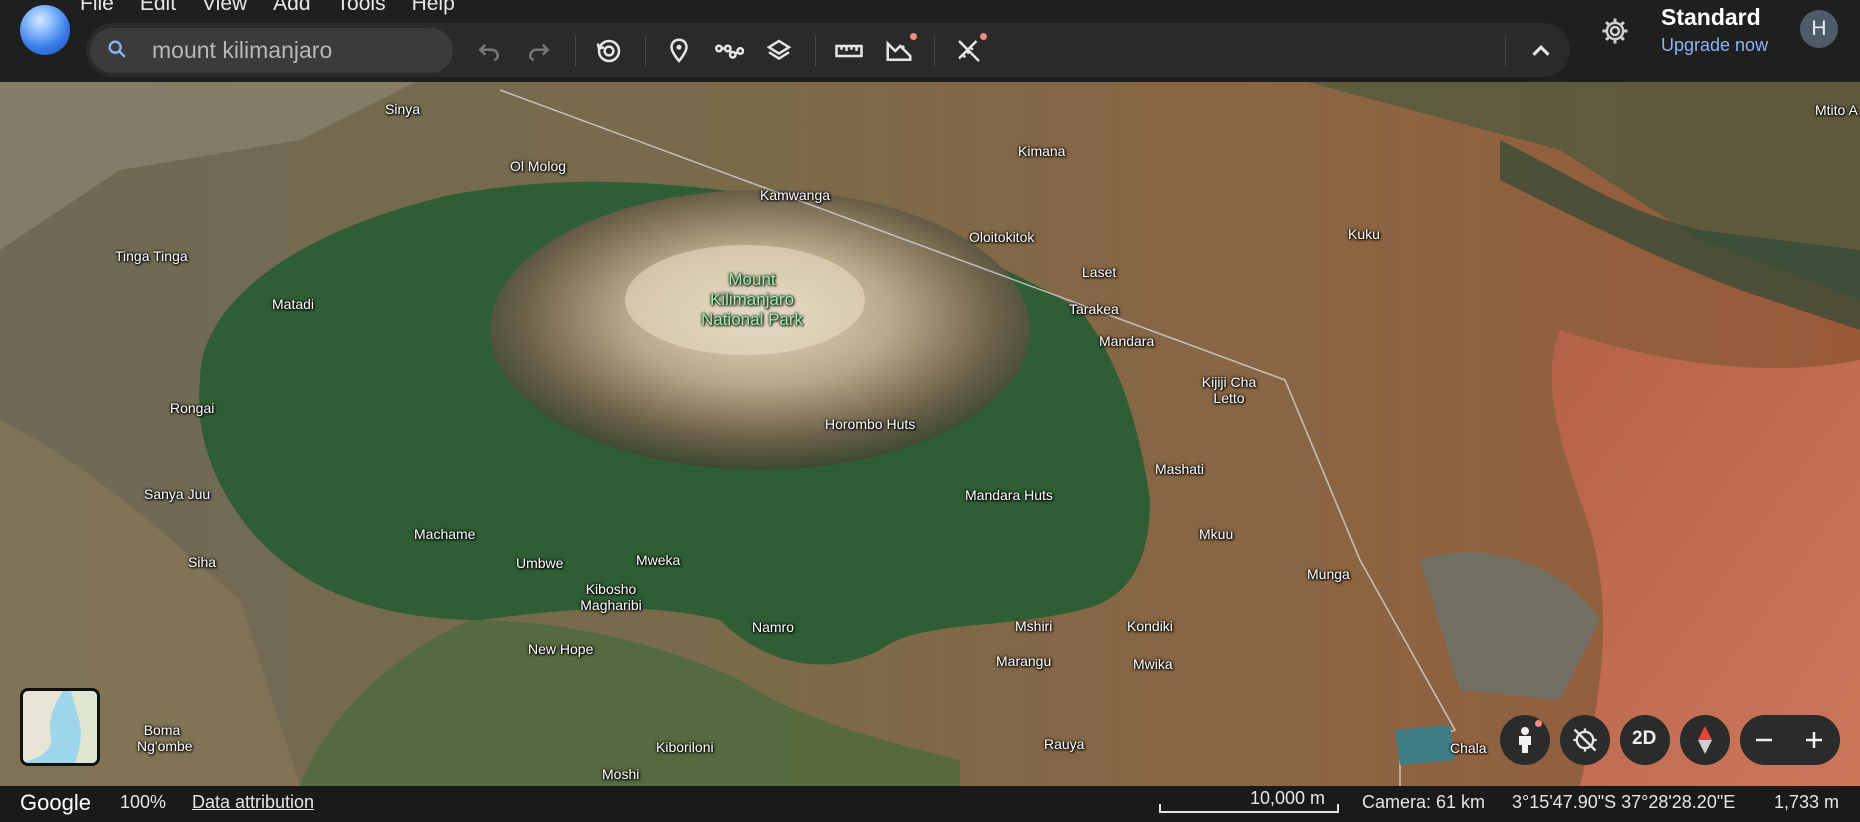 The width and height of the screenshot is (1860, 822). What do you see at coordinates (658, 560) in the screenshot?
I see `place-label: Mweka` at bounding box center [658, 560].